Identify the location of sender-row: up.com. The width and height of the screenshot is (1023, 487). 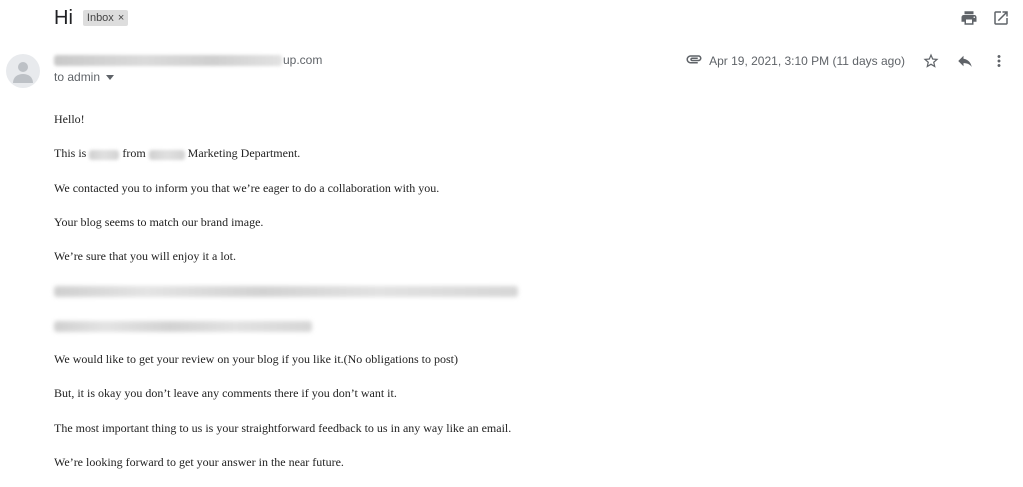
(188, 60).